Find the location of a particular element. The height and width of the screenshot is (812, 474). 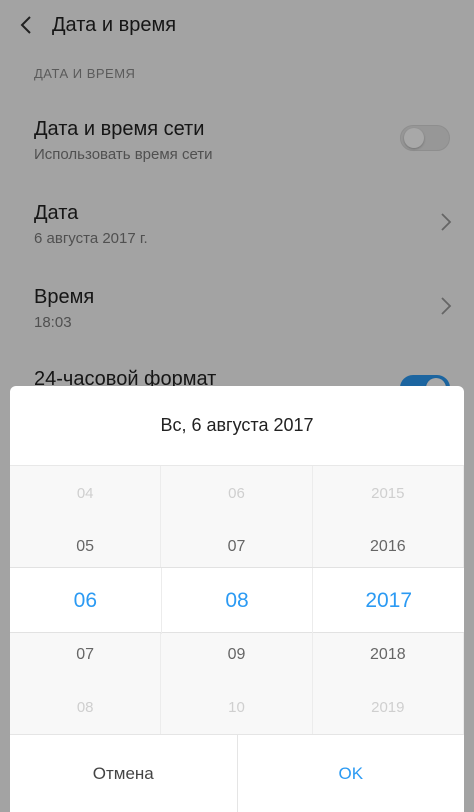

day-option: 08 is located at coordinates (85, 707).